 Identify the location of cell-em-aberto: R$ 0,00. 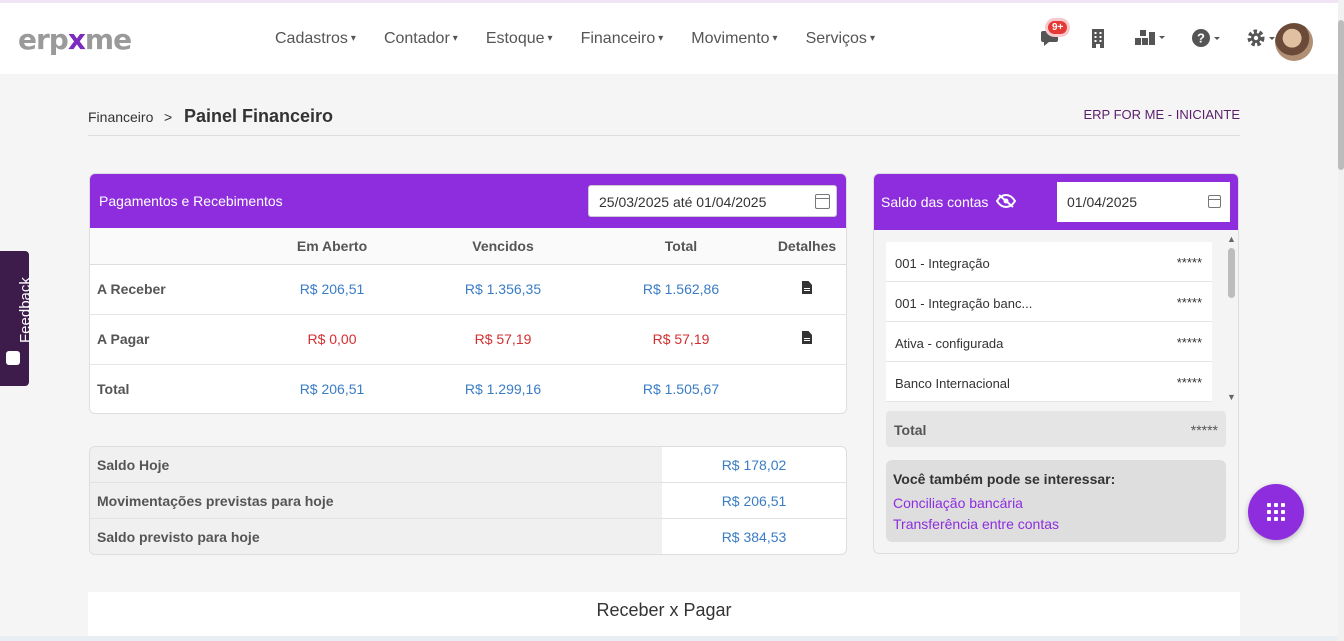
(332, 339).